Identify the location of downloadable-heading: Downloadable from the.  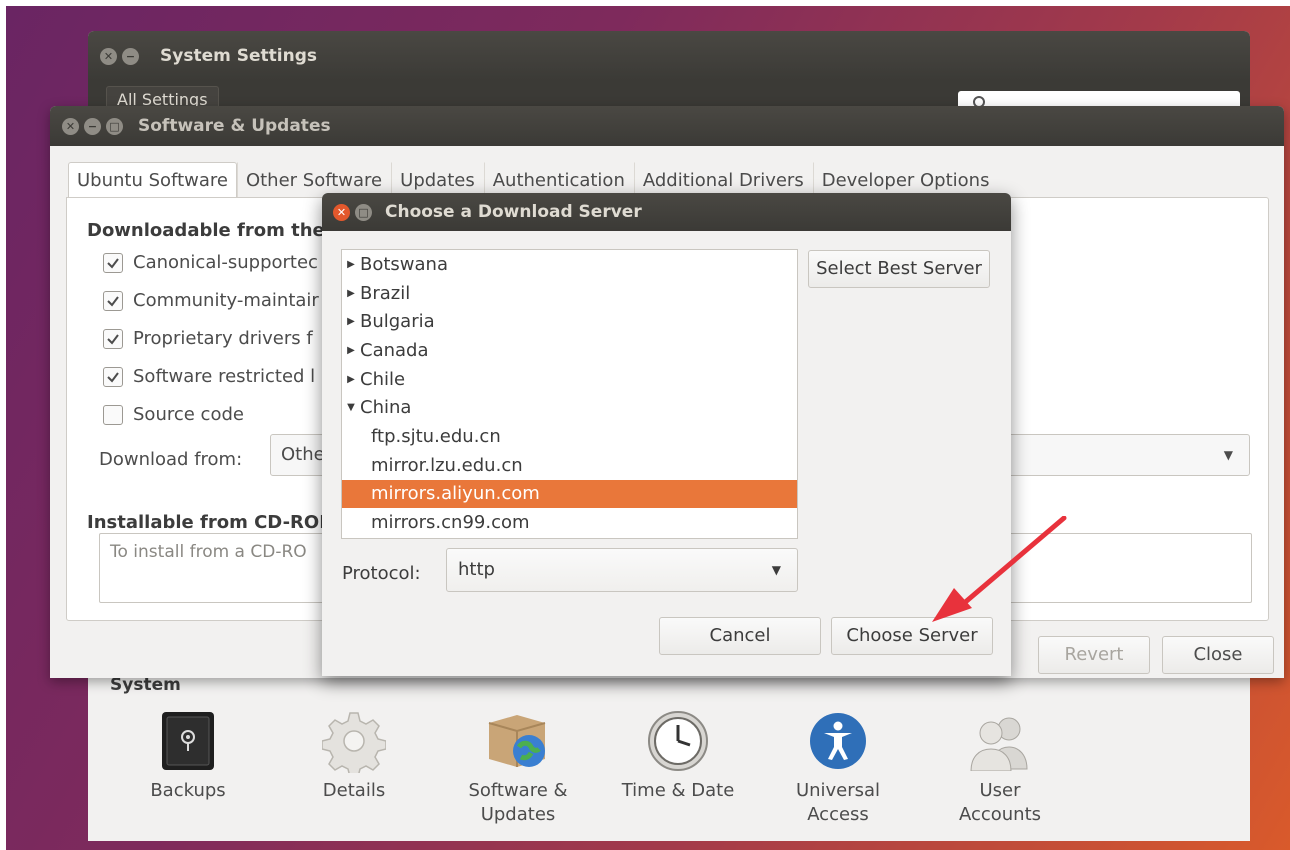
(206, 230).